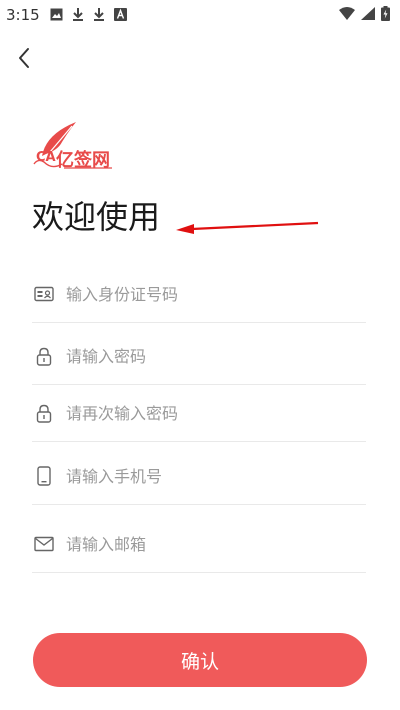  I want to click on signal-icon, so click(368, 13).